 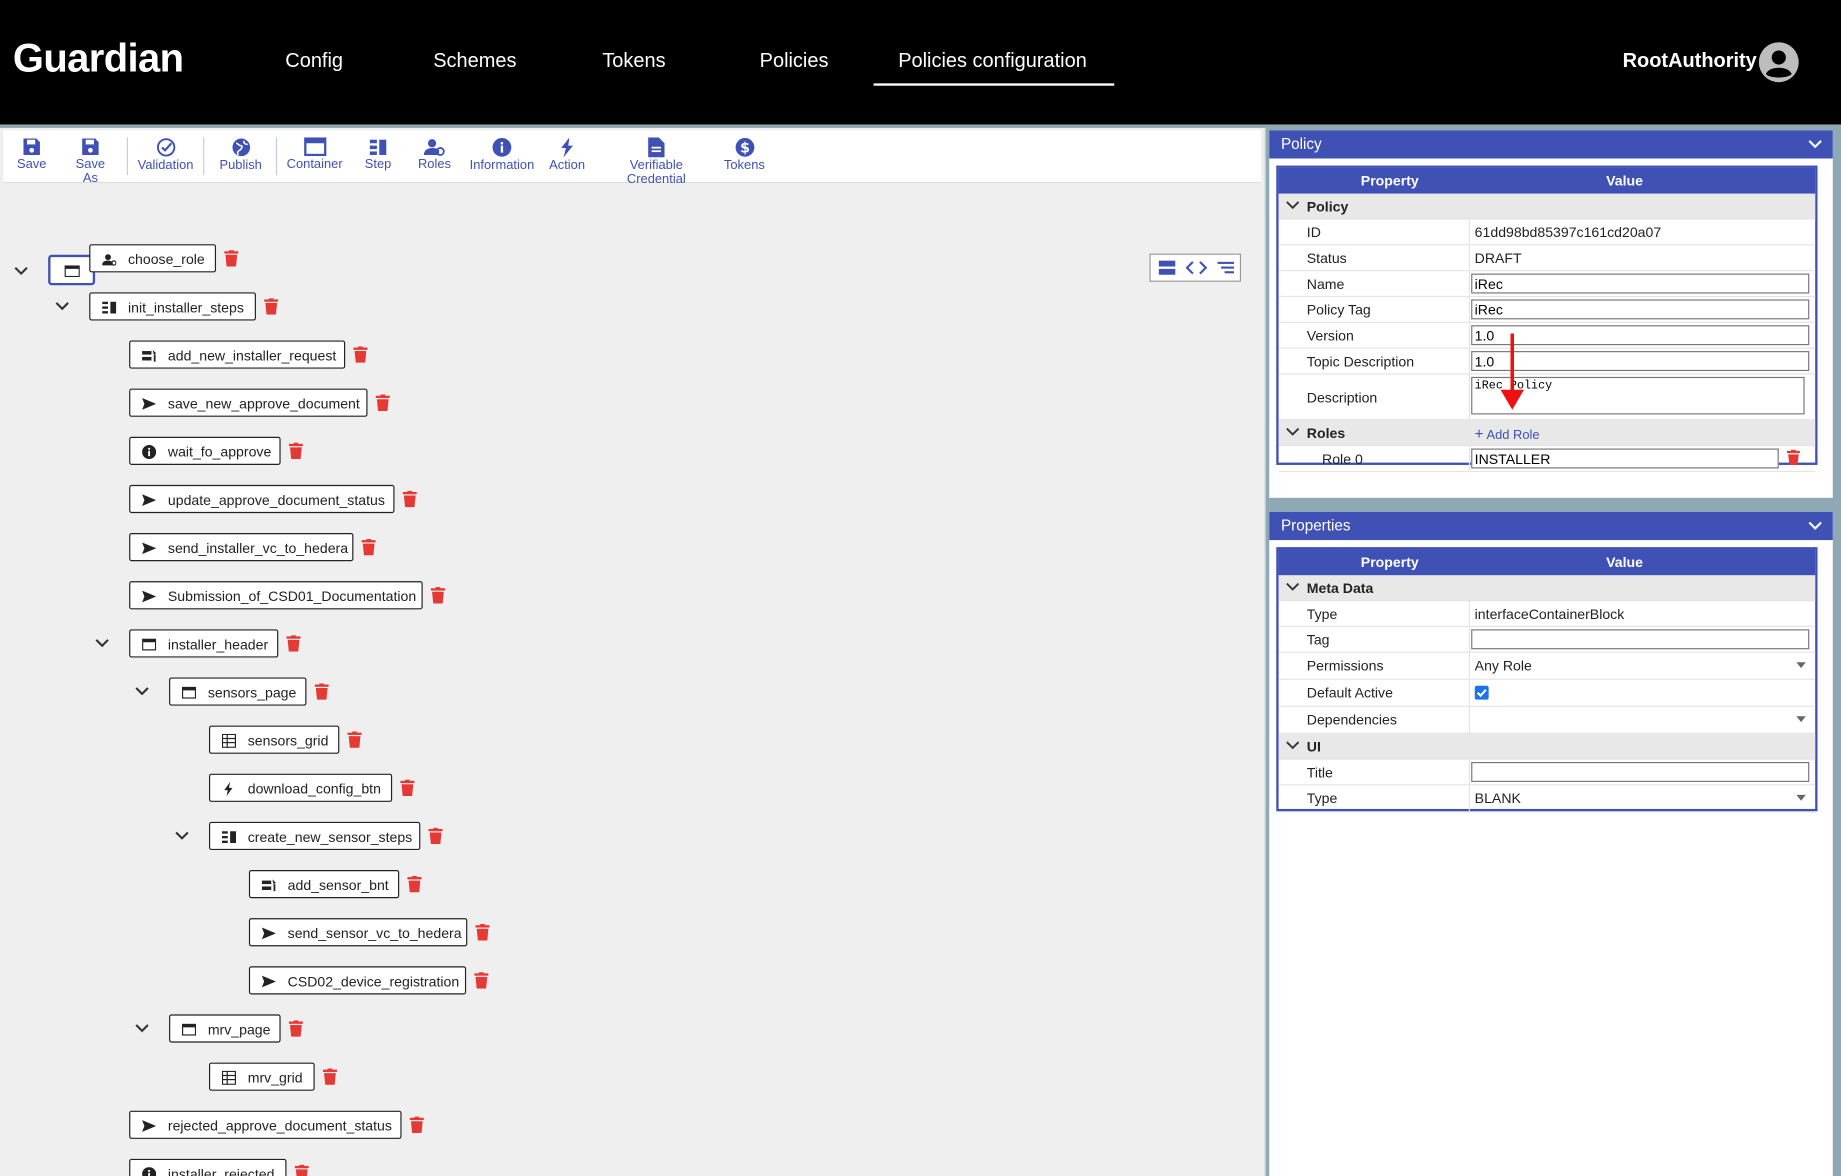 What do you see at coordinates (72, 270) in the screenshot?
I see `root-container-node` at bounding box center [72, 270].